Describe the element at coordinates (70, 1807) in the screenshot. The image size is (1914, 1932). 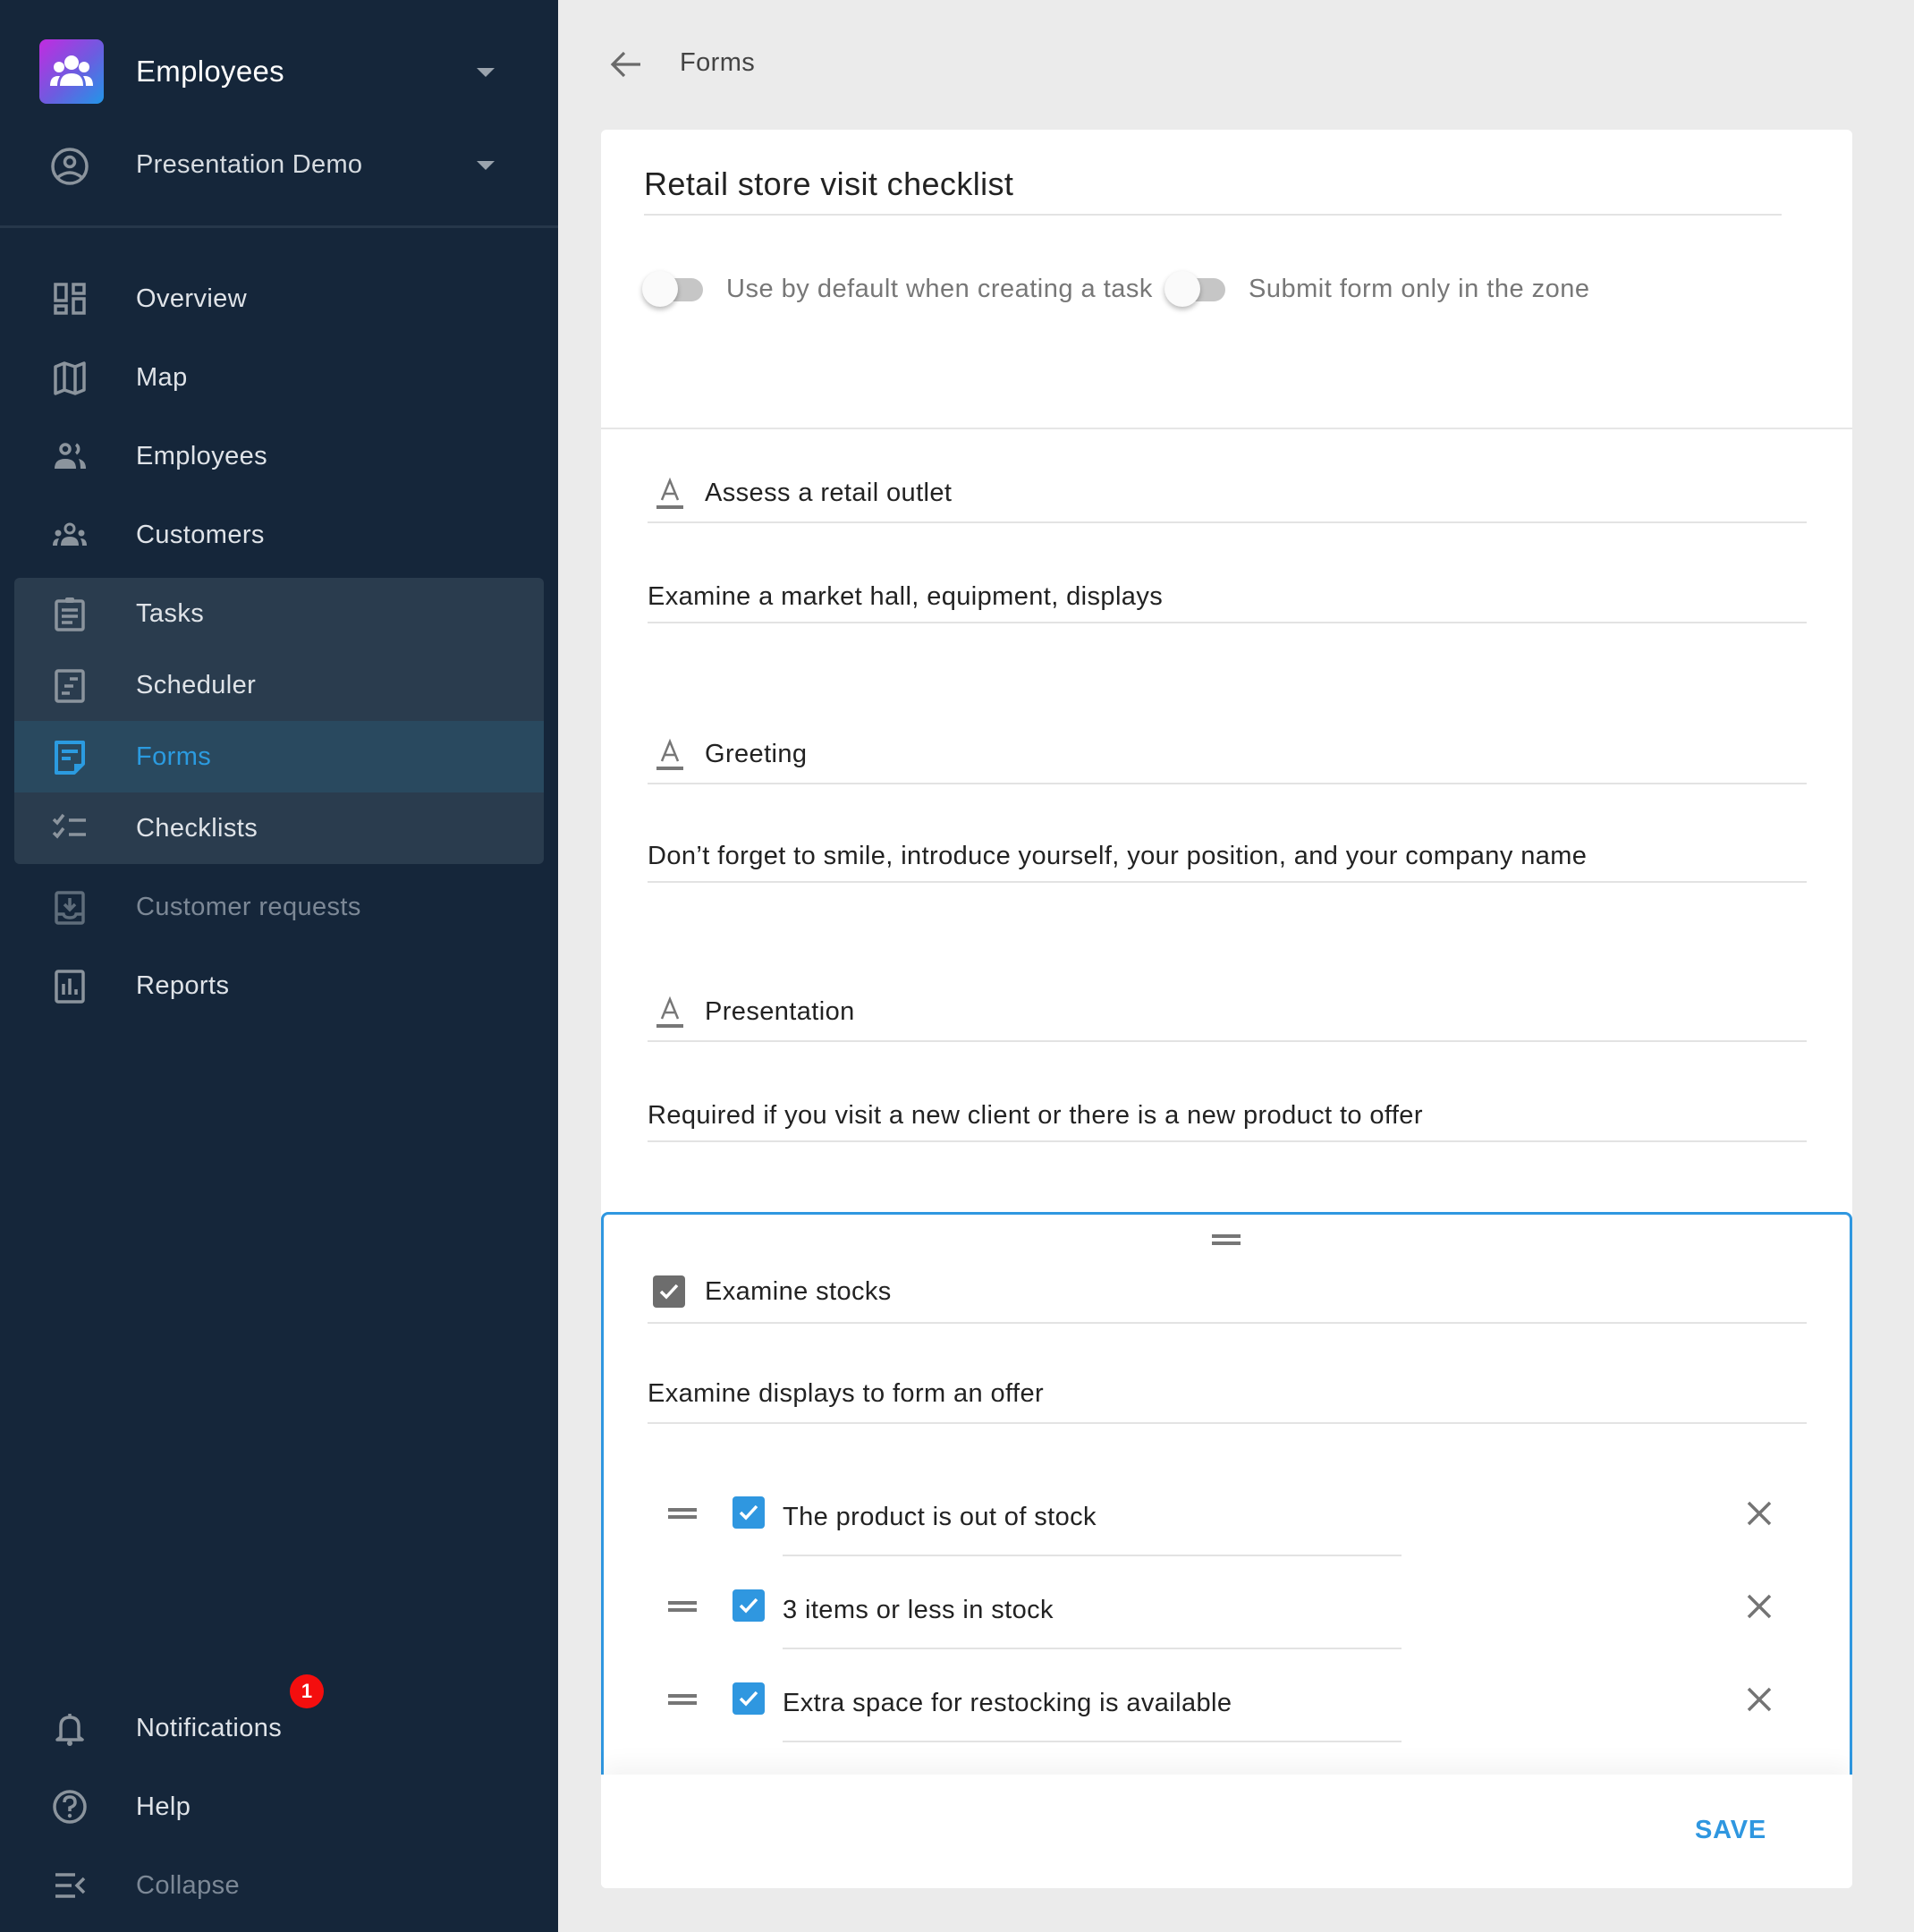
I see `help-circle-icon` at that location.